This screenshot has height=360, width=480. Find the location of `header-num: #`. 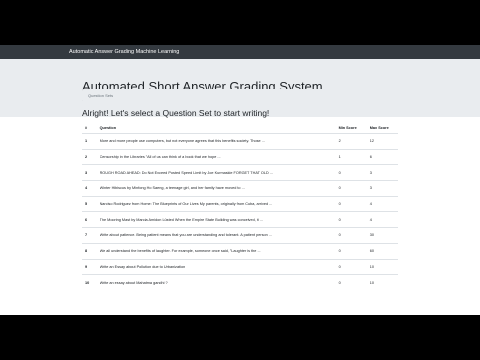

header-num: # is located at coordinates (89, 128).